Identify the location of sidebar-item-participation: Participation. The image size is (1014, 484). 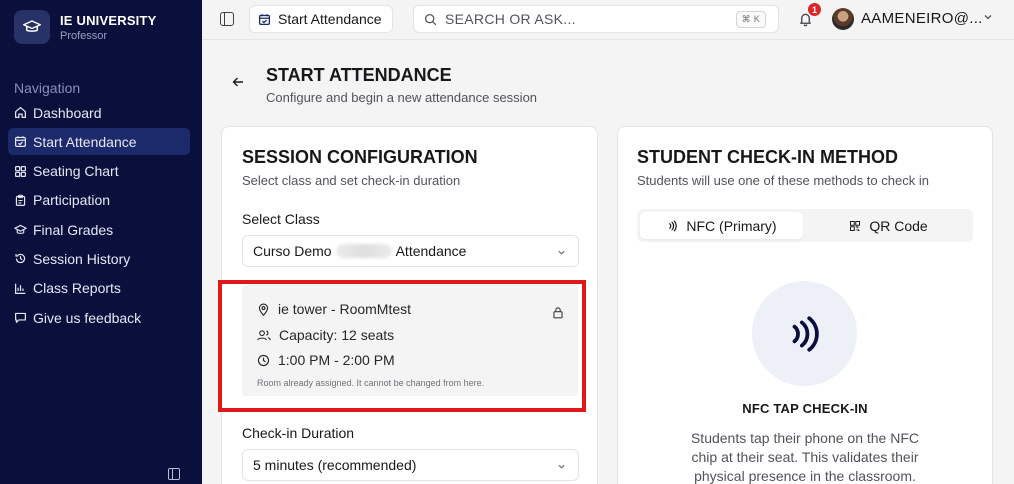
(99, 200).